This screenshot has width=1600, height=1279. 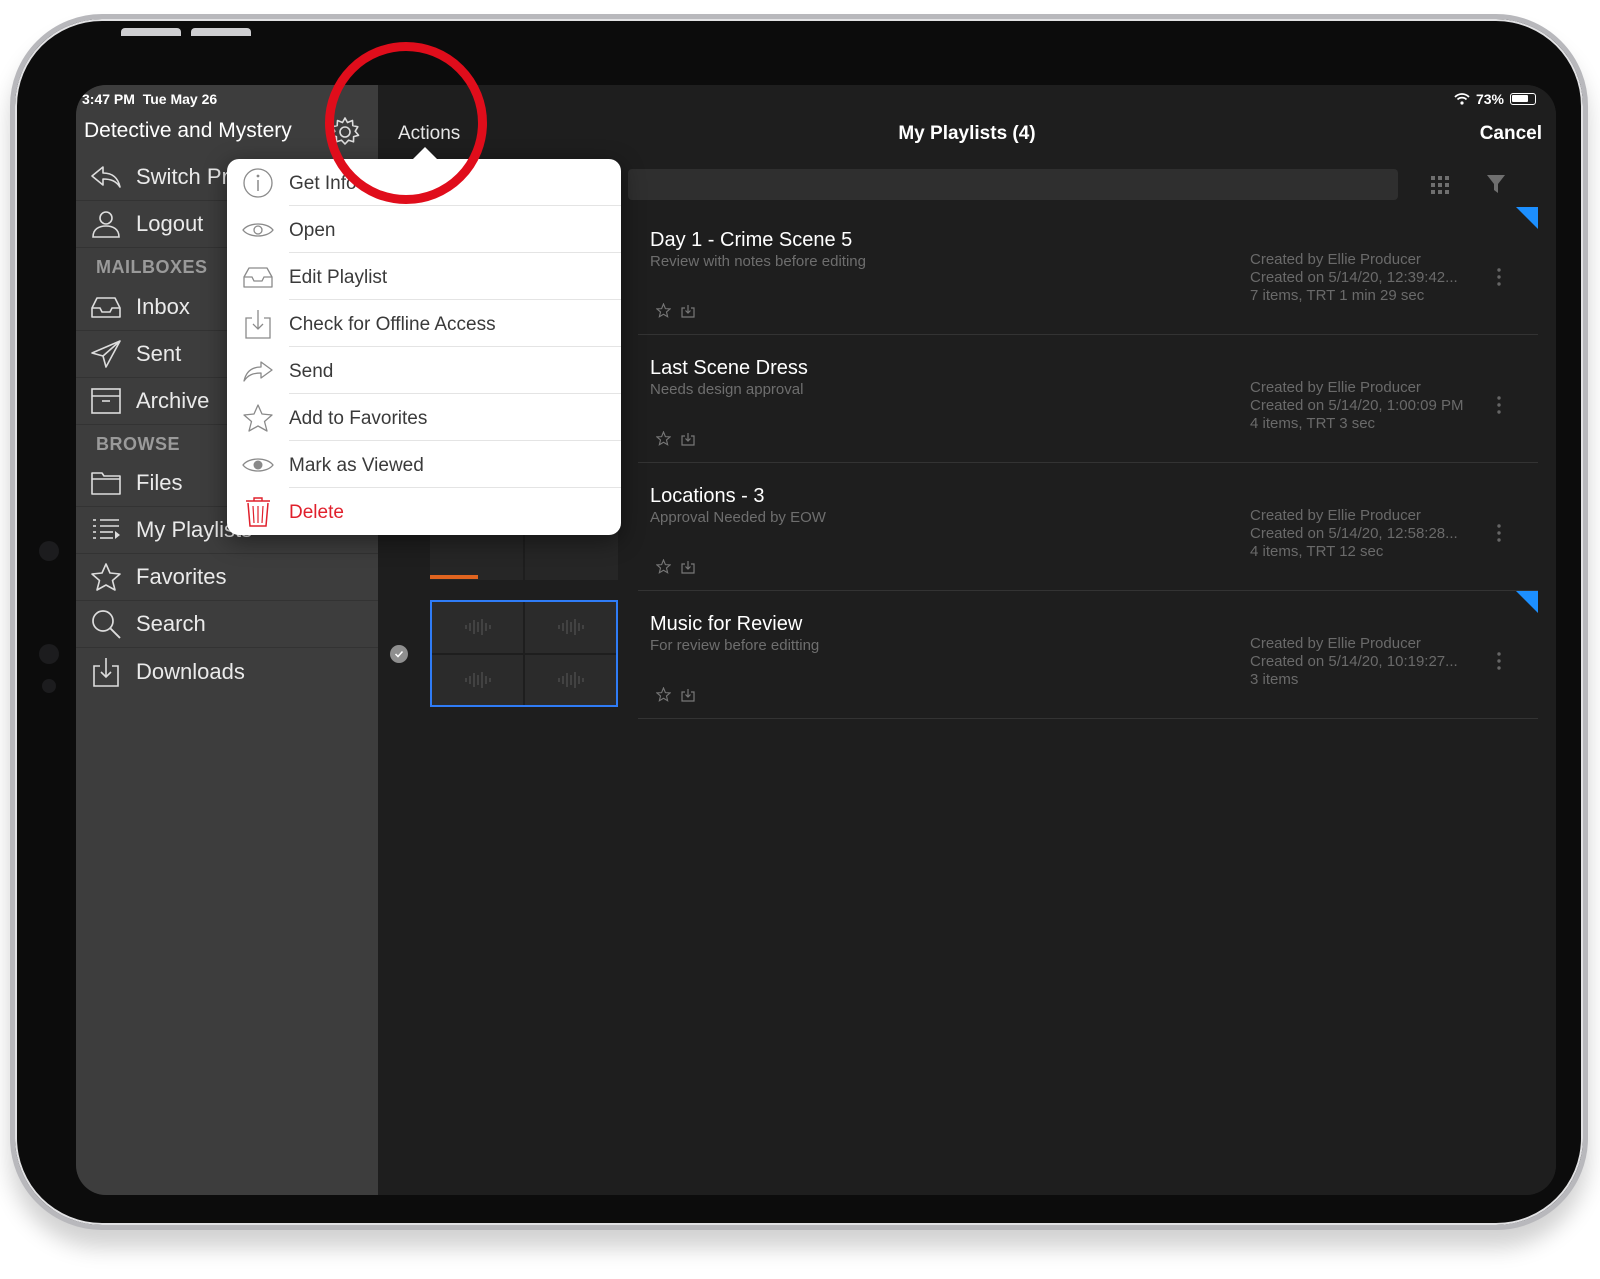 What do you see at coordinates (1317, 551) in the screenshot?
I see `item-count: 4 items, TRT 12 sec` at bounding box center [1317, 551].